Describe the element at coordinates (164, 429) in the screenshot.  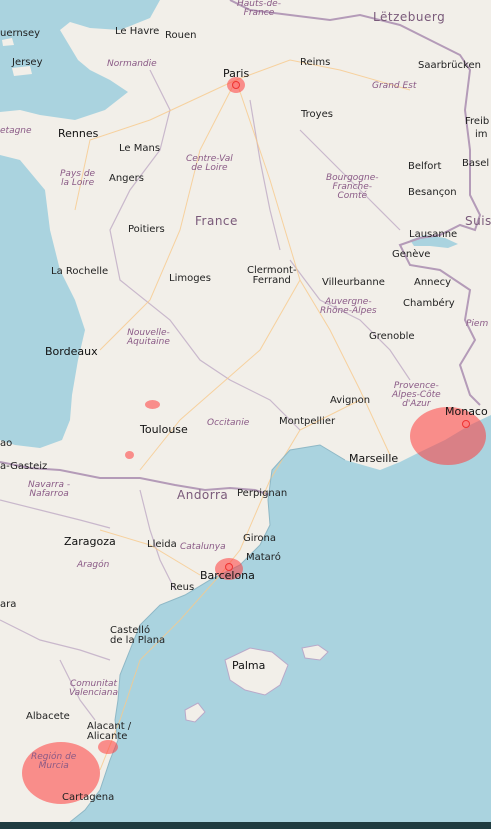
I see `label-toulouse: Toulouse` at that location.